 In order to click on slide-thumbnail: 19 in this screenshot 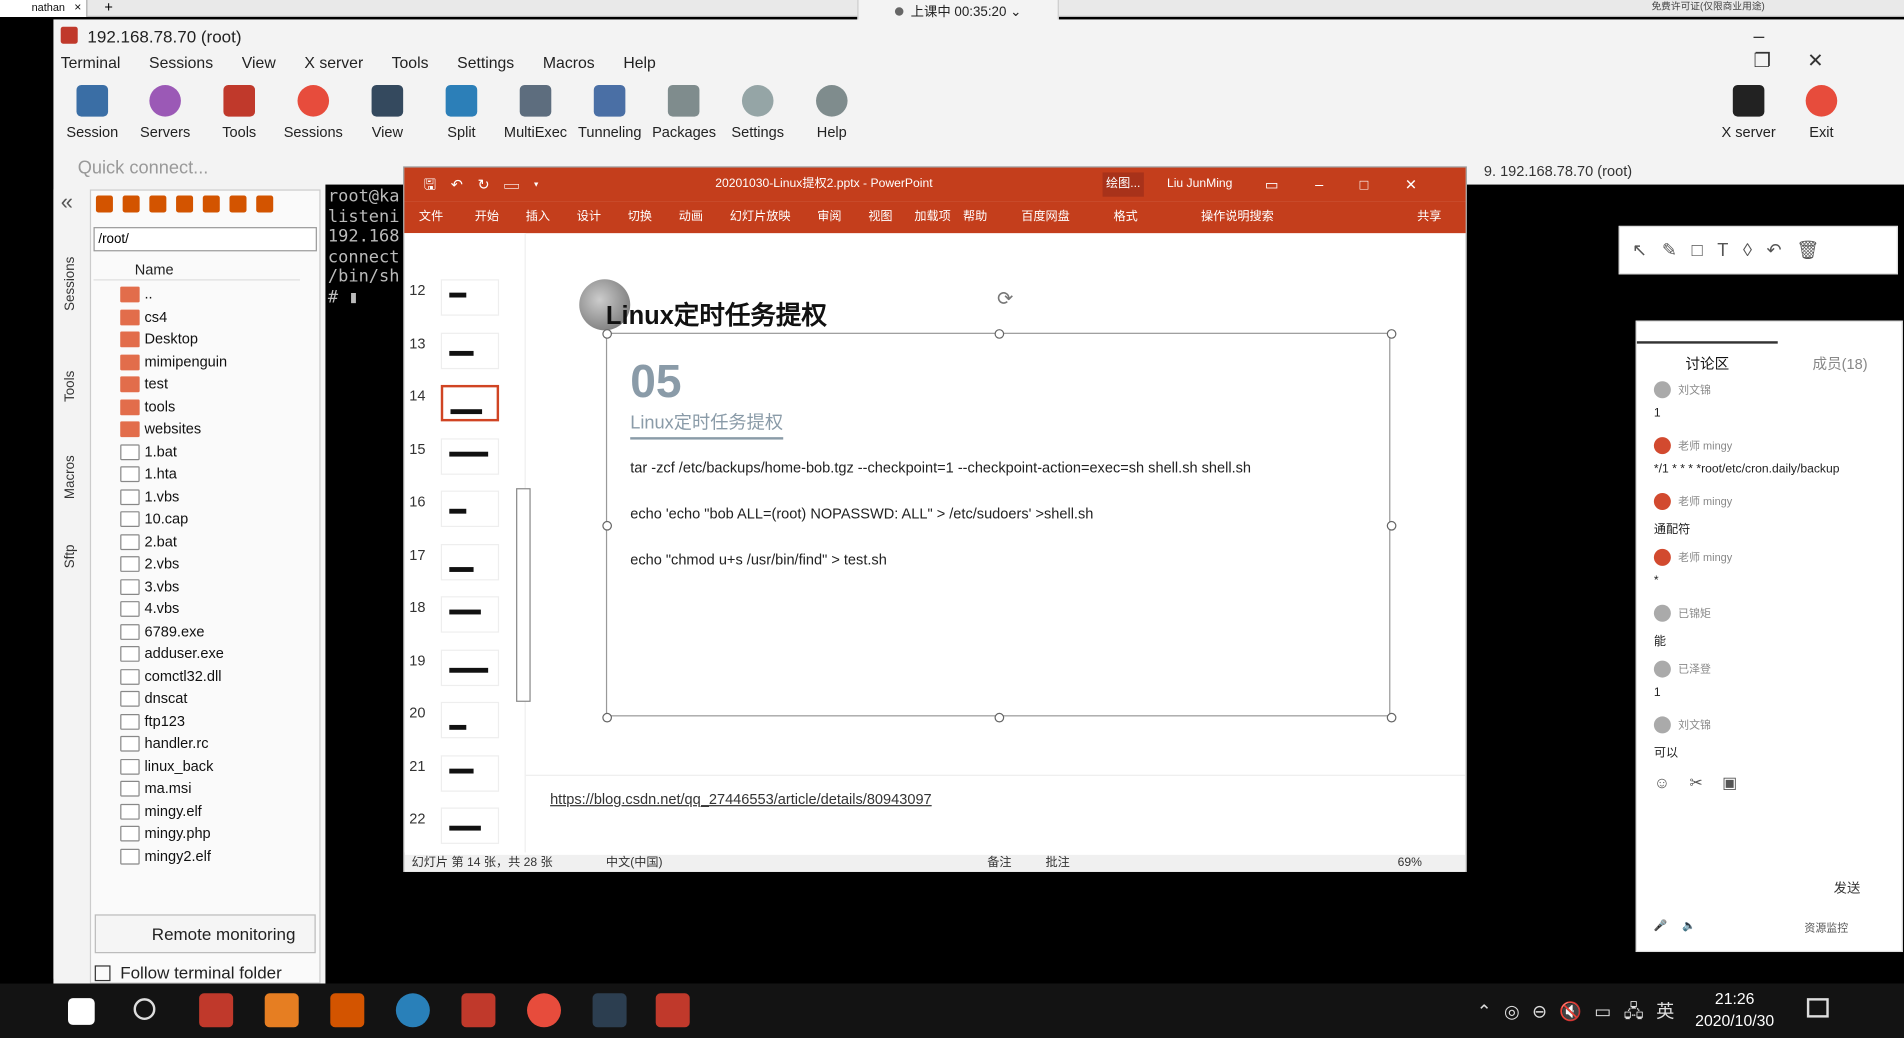, I will do `click(464, 673)`.